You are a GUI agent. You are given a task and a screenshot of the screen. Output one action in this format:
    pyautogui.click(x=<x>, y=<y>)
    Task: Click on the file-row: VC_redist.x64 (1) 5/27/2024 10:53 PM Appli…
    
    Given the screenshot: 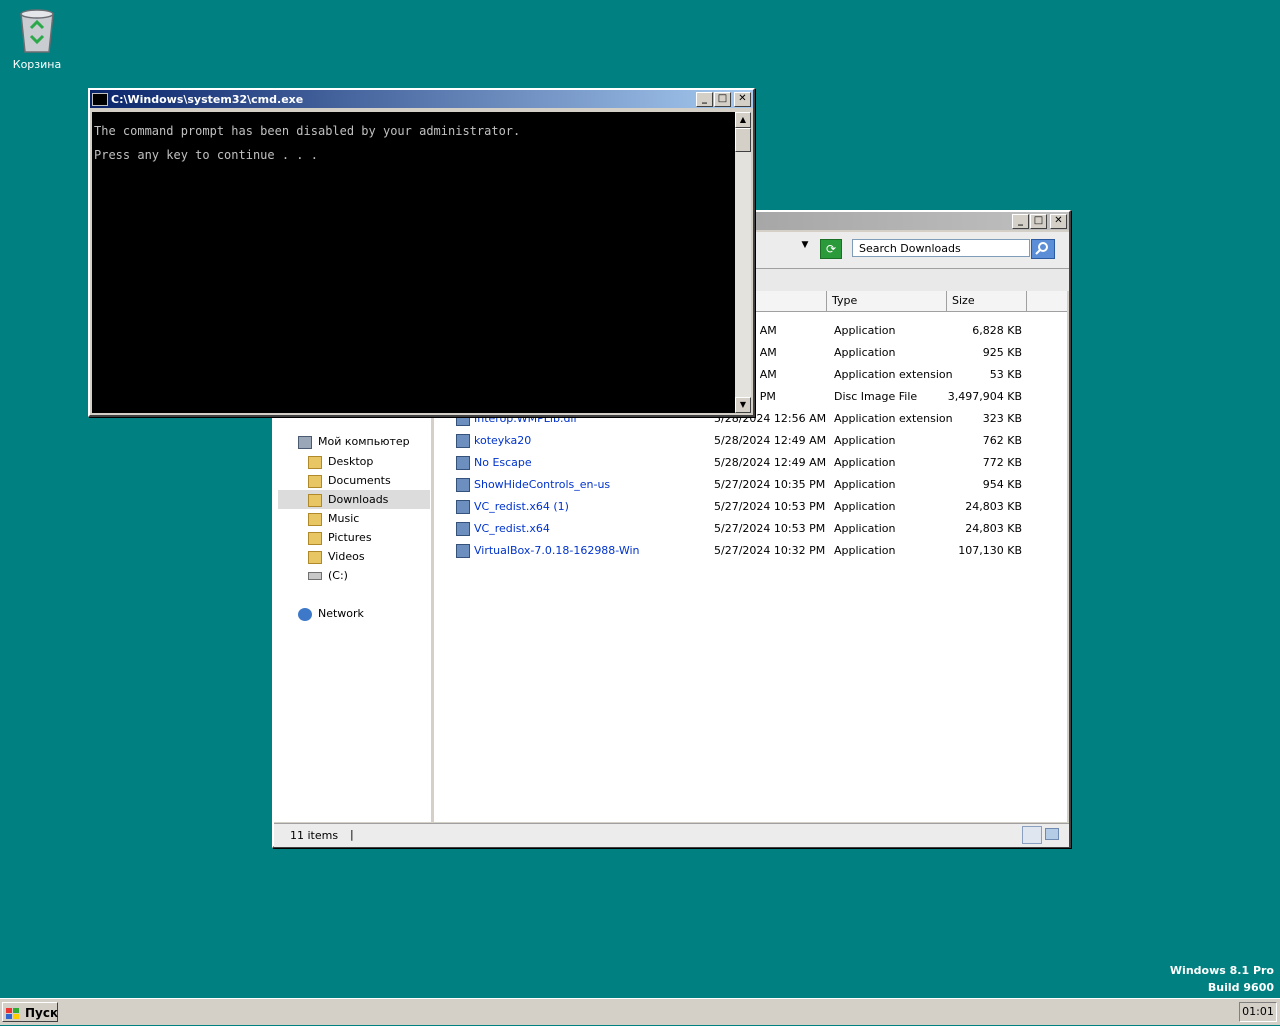 What is the action you would take?
    pyautogui.click(x=750, y=507)
    